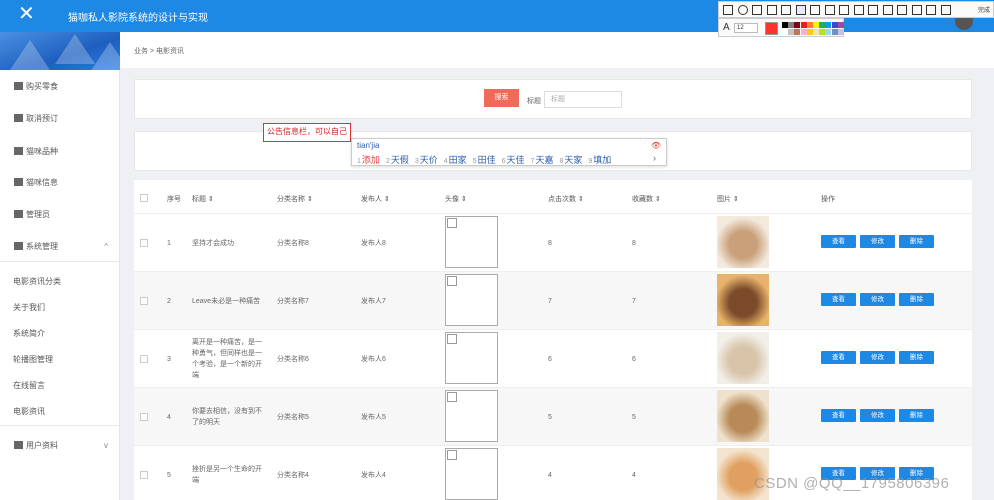 The width and height of the screenshot is (994, 500). I want to click on mosaic-icon, so click(786, 10).